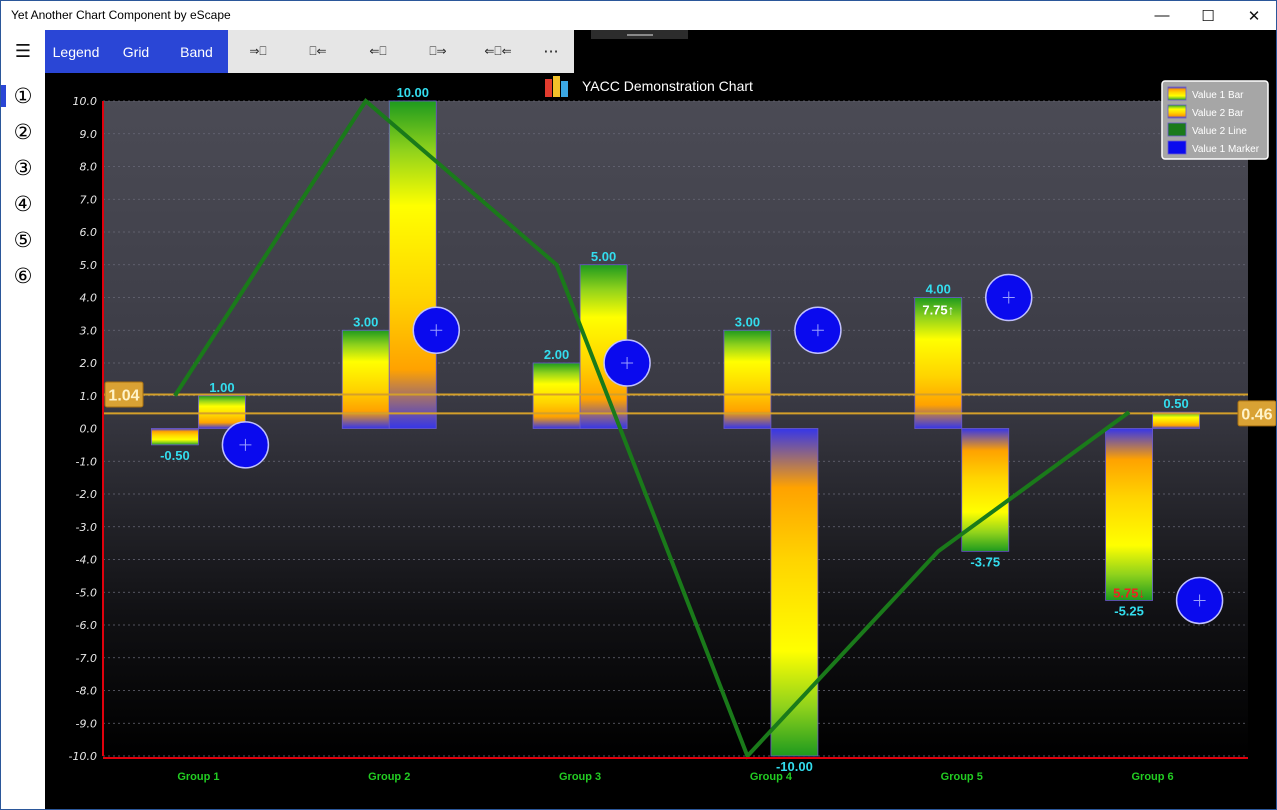 Image resolution: width=1277 pixels, height=810 pixels. What do you see at coordinates (86, 461) in the screenshot?
I see `y-tick-label: -1.0` at bounding box center [86, 461].